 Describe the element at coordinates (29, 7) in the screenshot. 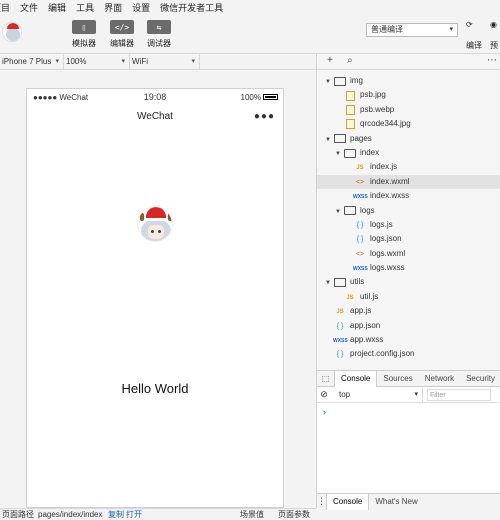

I see `menu-item: 文件` at that location.